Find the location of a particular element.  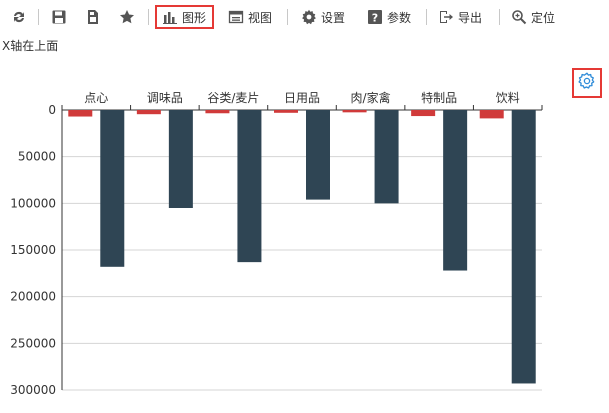

x-tick-label: 谷类/麦片 is located at coordinates (233, 98).